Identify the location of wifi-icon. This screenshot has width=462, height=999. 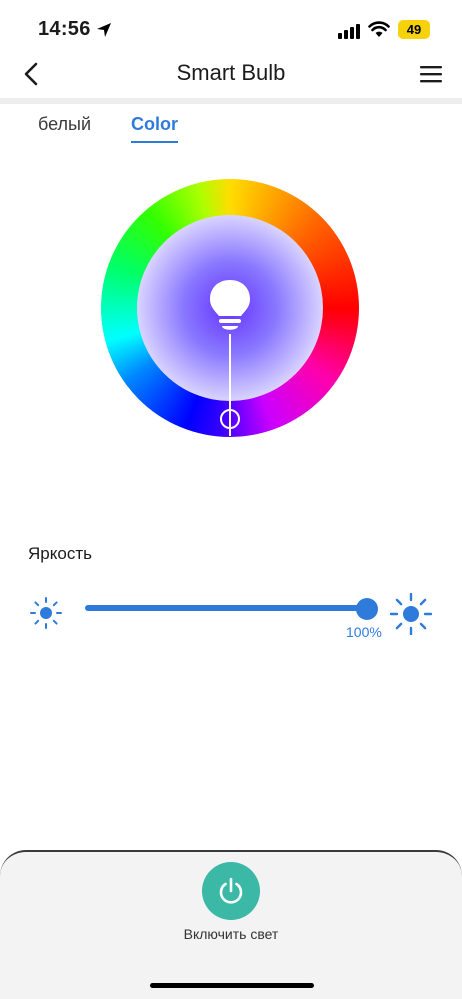
(379, 29).